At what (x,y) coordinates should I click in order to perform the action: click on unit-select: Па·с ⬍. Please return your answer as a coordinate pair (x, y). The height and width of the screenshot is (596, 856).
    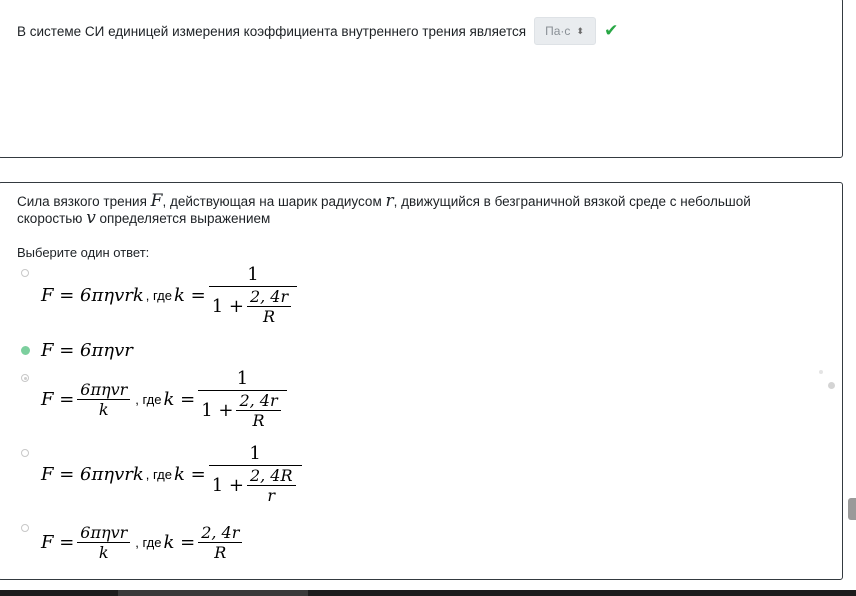
    Looking at the image, I should click on (565, 31).